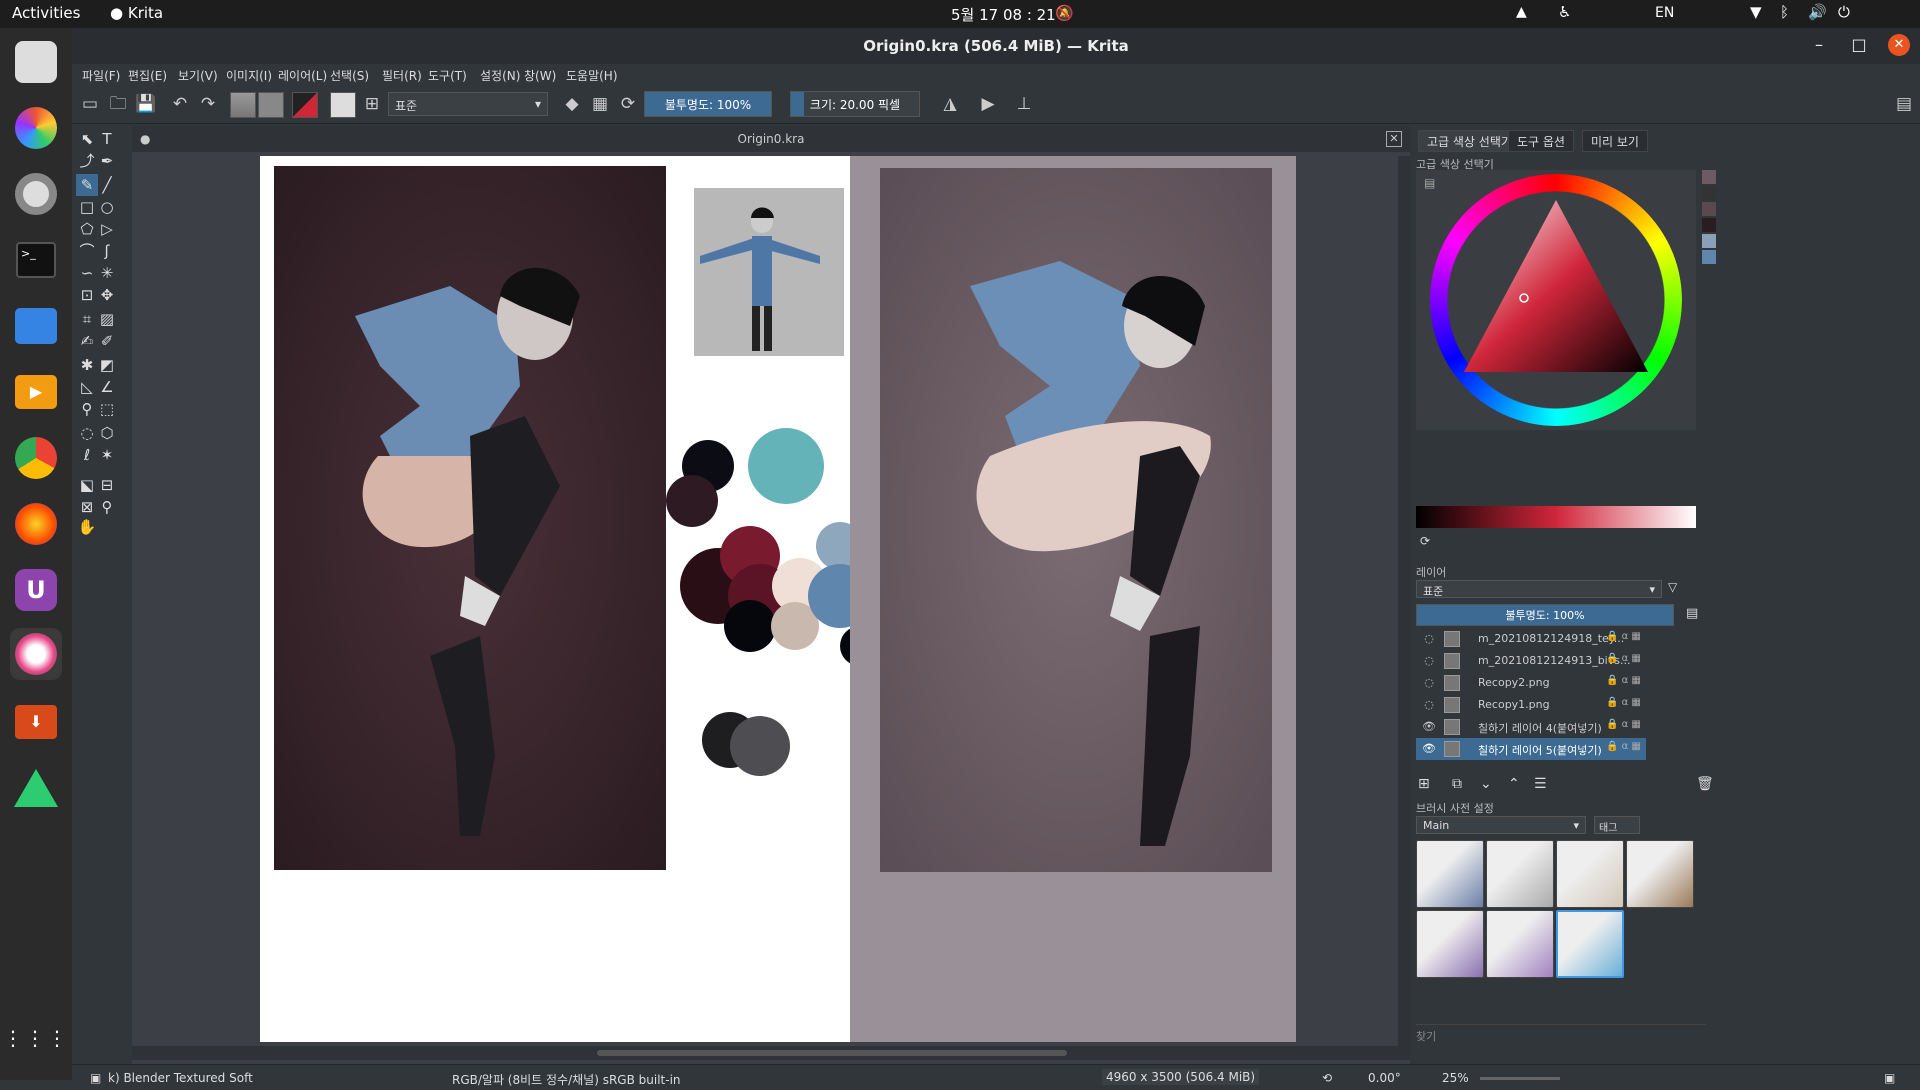 The width and height of the screenshot is (1920, 1090). Describe the element at coordinates (950, 104) in the screenshot. I see `mirror-horizontal-icon: ◮` at that location.